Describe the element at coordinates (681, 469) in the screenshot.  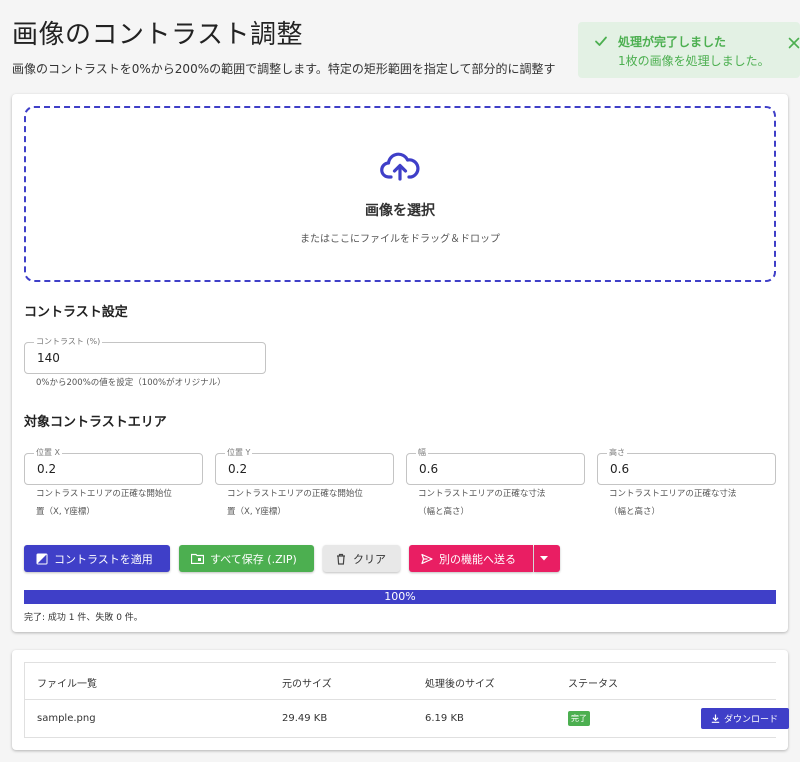
I see `height-input: 0.6` at that location.